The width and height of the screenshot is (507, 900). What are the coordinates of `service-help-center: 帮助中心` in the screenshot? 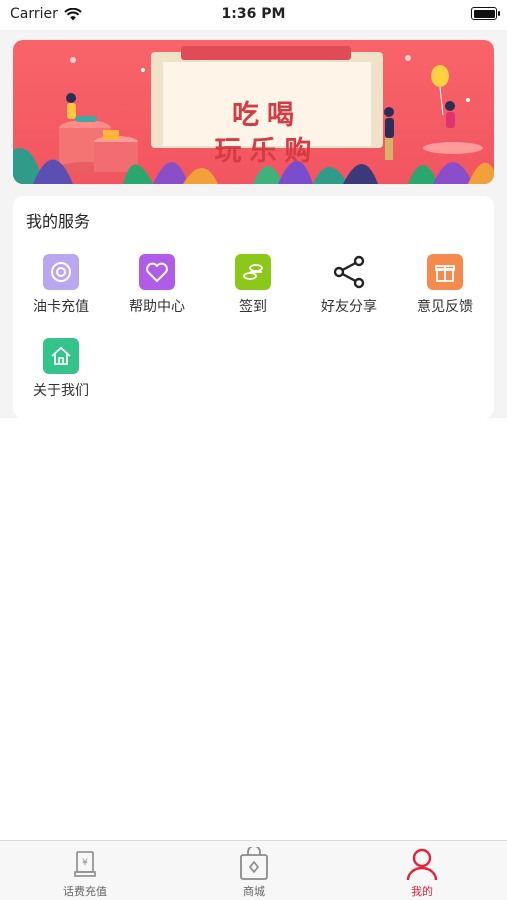 It's located at (157, 294).